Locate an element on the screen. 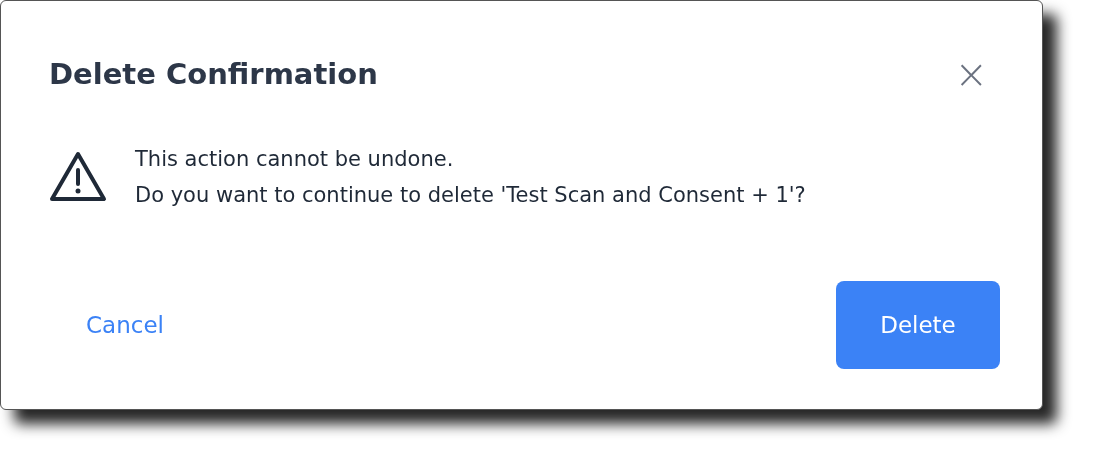 The image size is (1108, 474). warning-icon is located at coordinates (78, 177).